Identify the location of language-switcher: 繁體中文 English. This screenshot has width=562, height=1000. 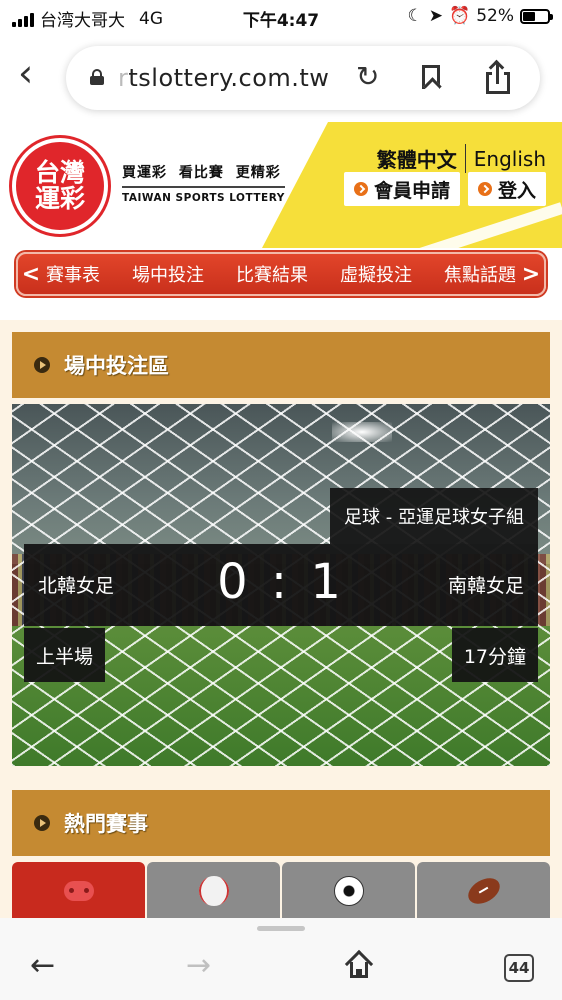
(461, 158).